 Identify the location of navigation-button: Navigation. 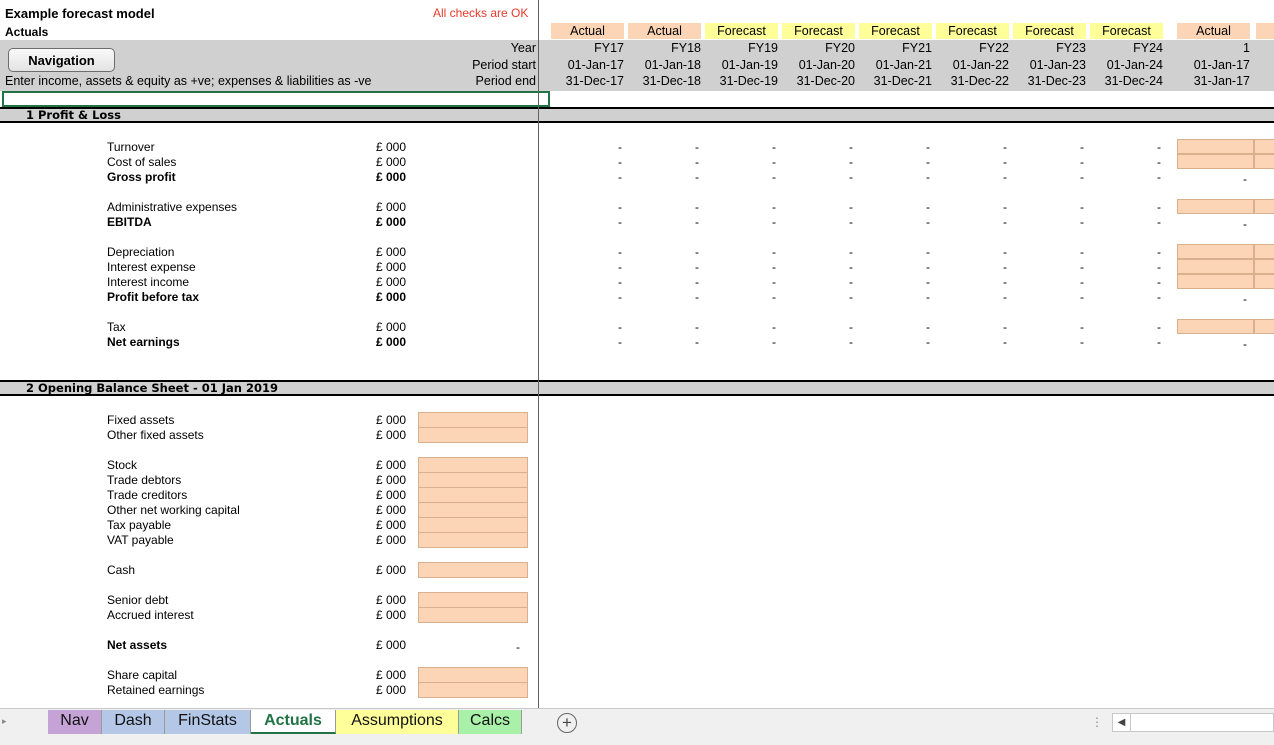
(61, 60).